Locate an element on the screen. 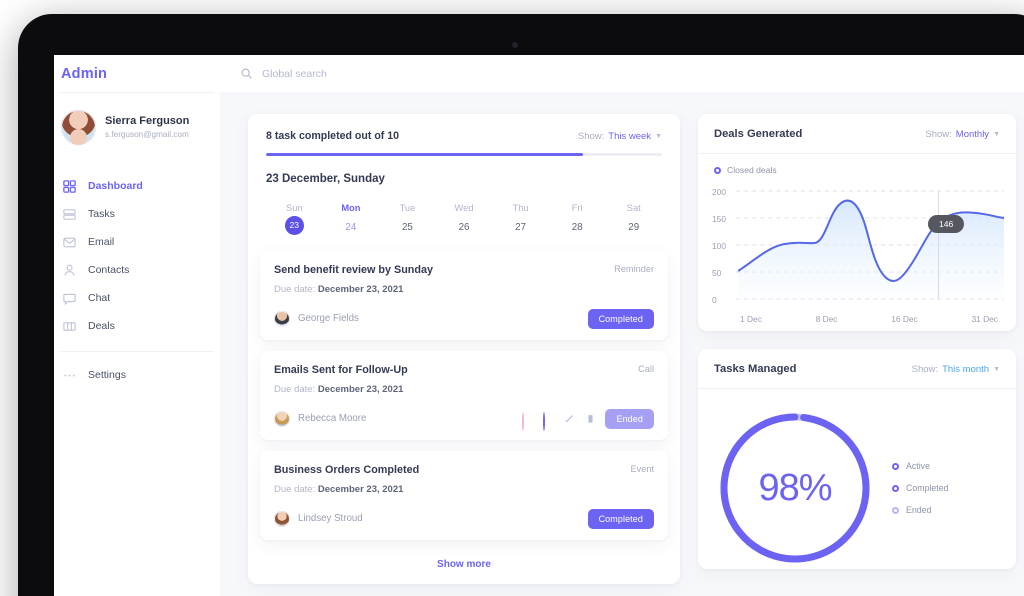 The width and height of the screenshot is (1024, 596). show-filter-monthly: Show: Monthly ▼ is located at coordinates (962, 134).